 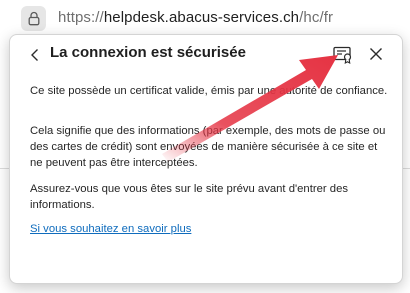 I want to click on lock-icon, so click(x=33, y=18).